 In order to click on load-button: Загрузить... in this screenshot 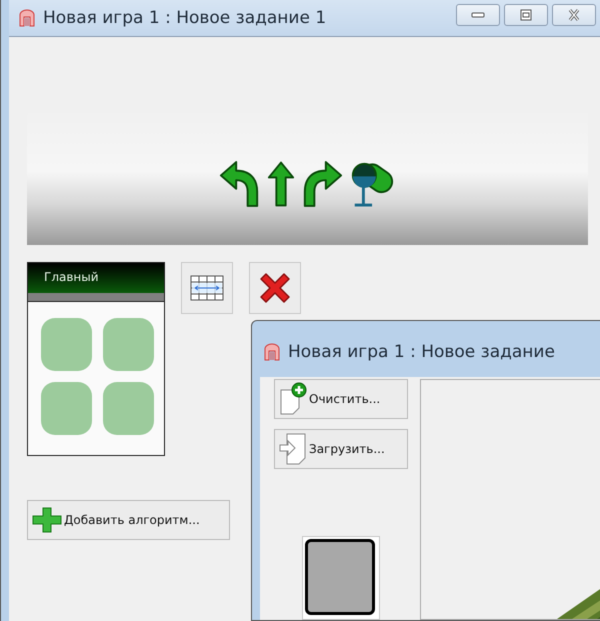, I will do `click(341, 449)`.